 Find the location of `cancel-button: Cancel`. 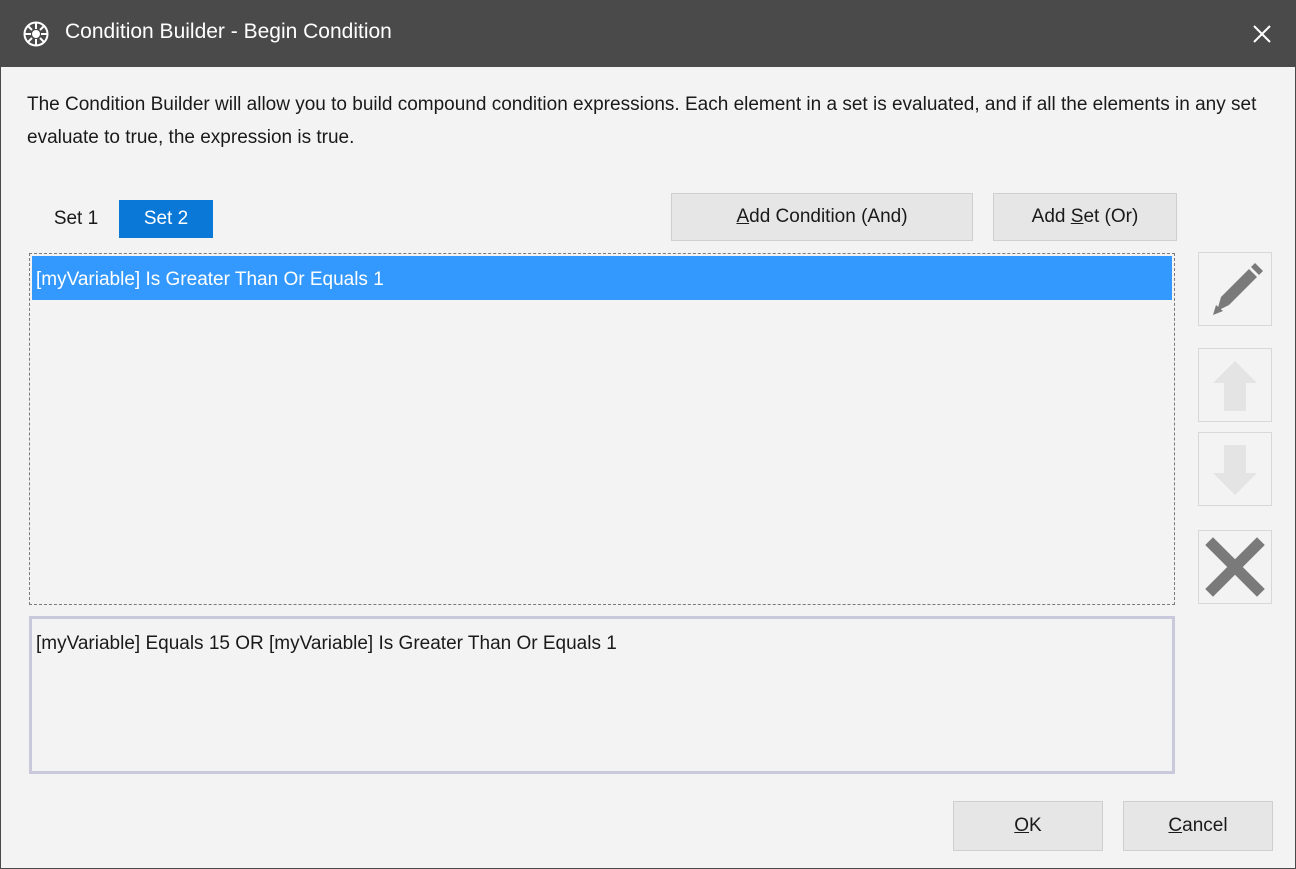

cancel-button: Cancel is located at coordinates (1198, 826).